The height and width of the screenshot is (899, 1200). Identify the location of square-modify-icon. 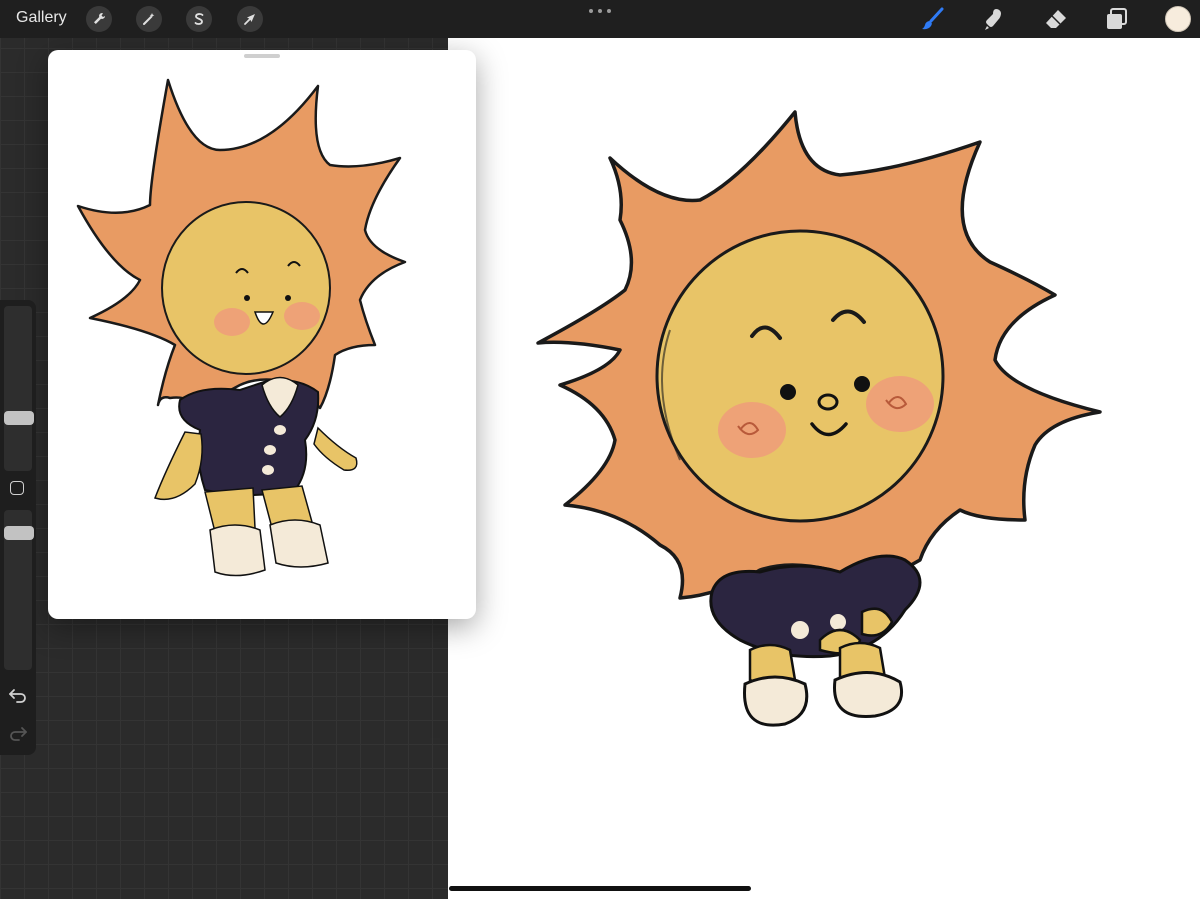
(17, 488).